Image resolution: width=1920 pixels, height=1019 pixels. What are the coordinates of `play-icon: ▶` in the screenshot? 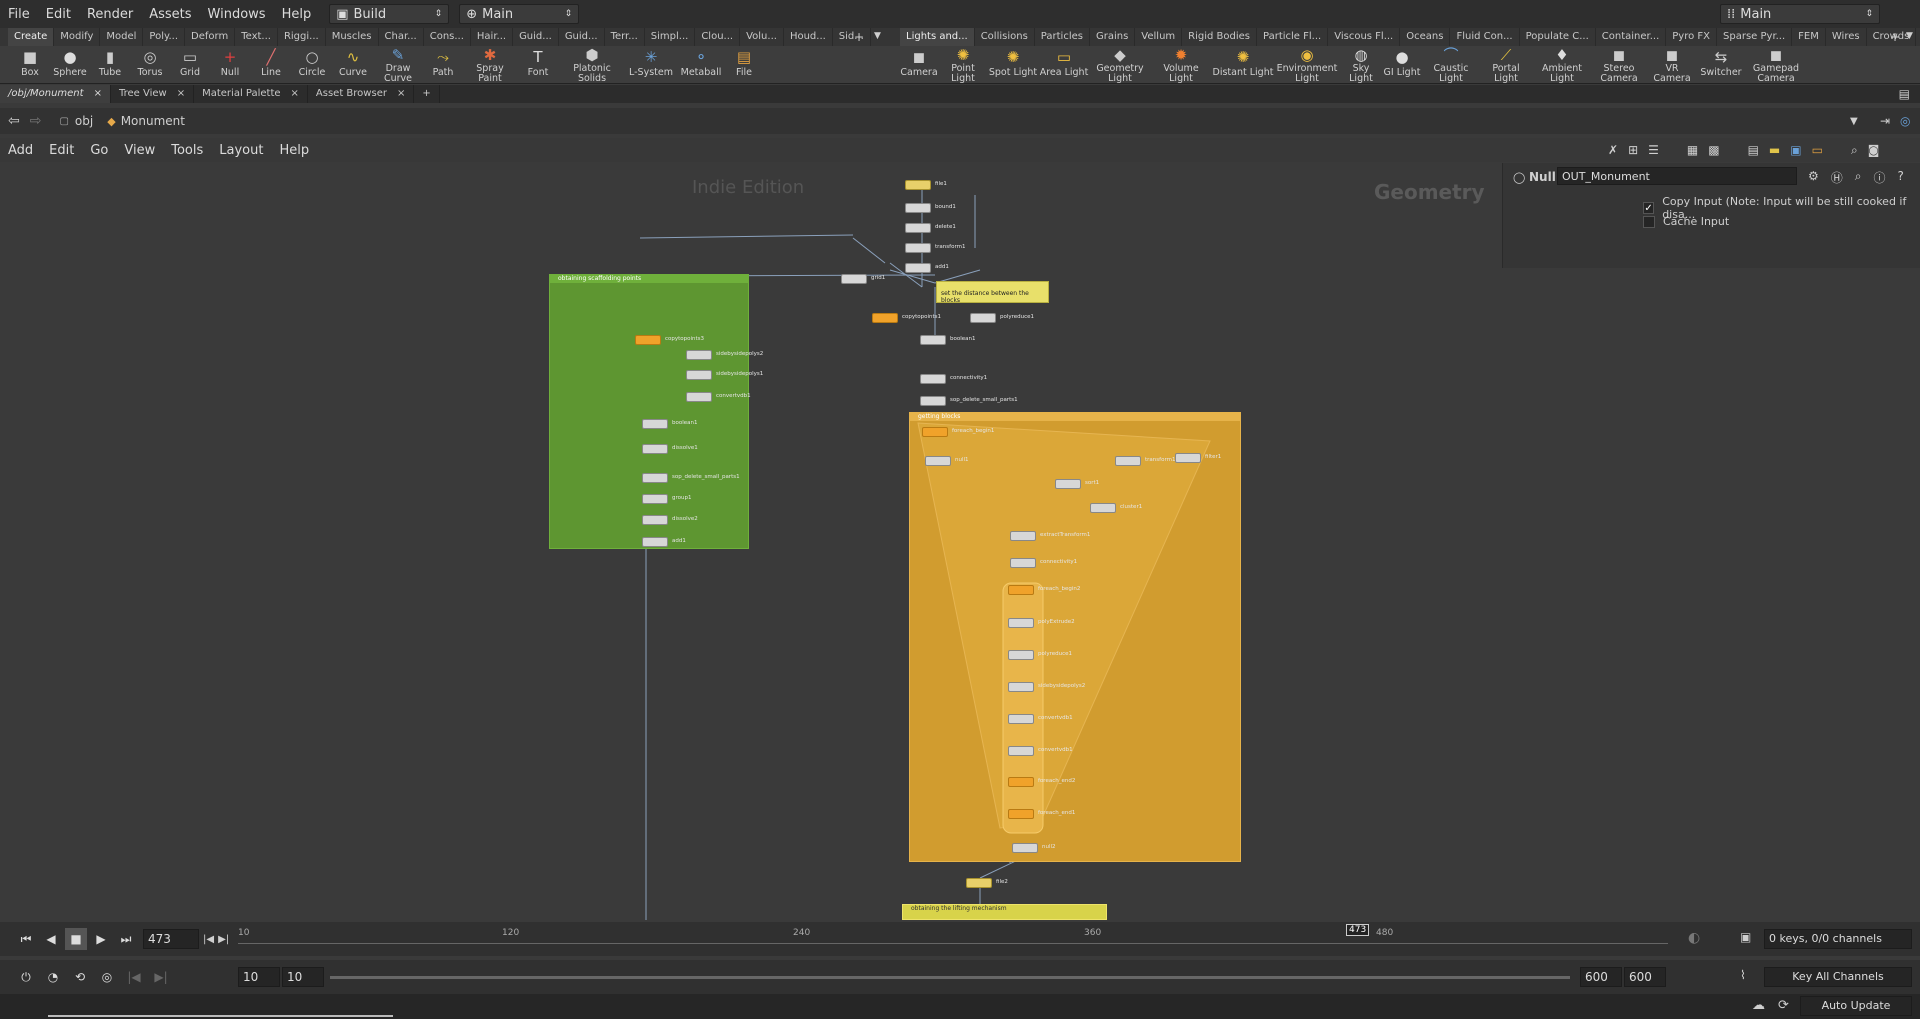 It's located at (101, 939).